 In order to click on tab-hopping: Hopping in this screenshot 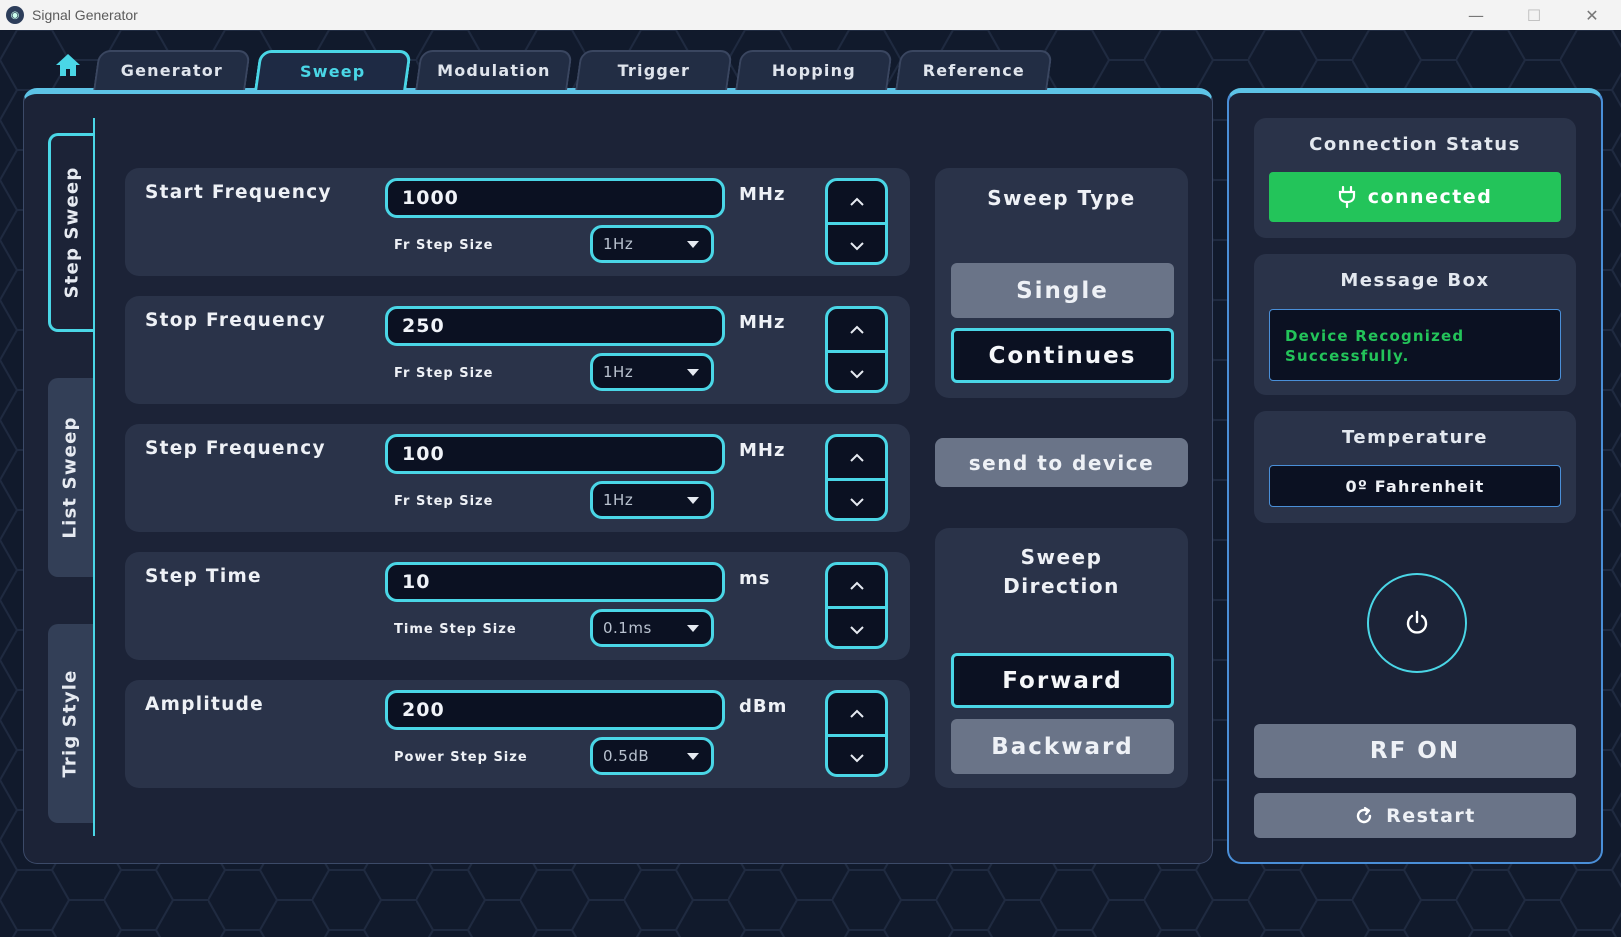, I will do `click(814, 70)`.